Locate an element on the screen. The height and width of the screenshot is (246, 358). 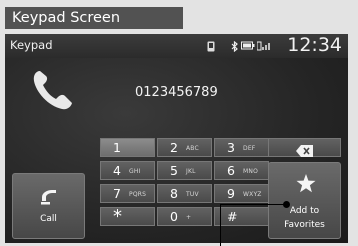
key-1: 1 is located at coordinates (127, 147).